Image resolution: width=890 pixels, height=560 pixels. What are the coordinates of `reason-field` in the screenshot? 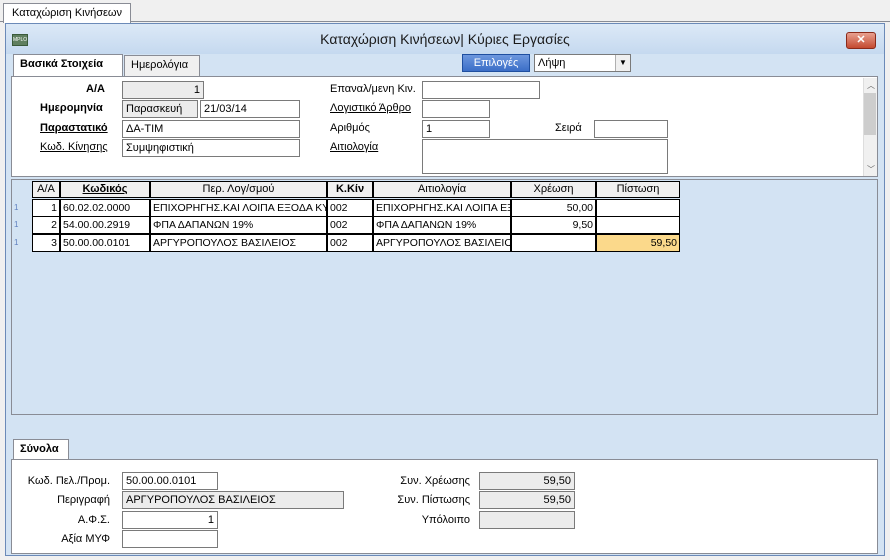 It's located at (545, 156).